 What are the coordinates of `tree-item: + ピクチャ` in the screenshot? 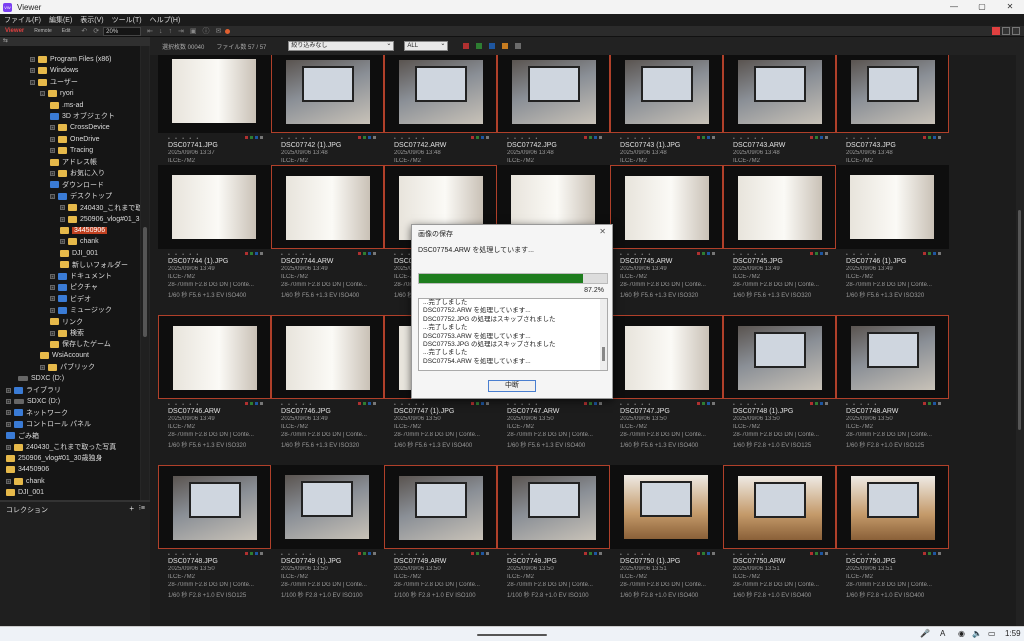 It's located at (74, 287).